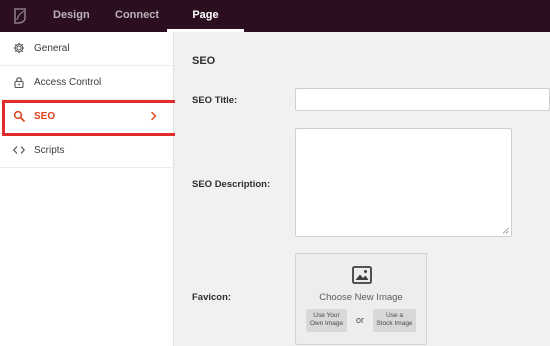 The height and width of the screenshot is (346, 550). I want to click on sidebar-item-general: General, so click(87, 49).